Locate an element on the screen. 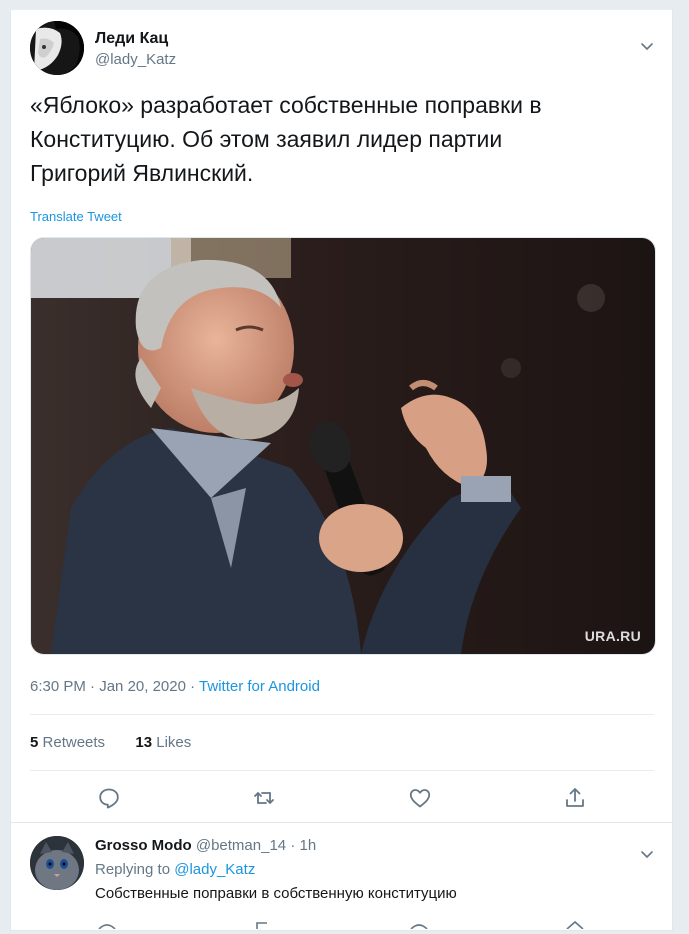  like-icon is located at coordinates (420, 798).